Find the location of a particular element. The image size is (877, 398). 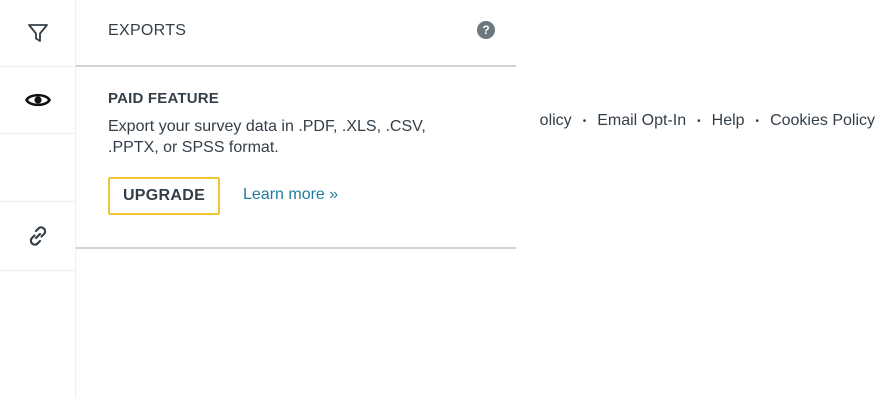

link-icon is located at coordinates (38, 236).